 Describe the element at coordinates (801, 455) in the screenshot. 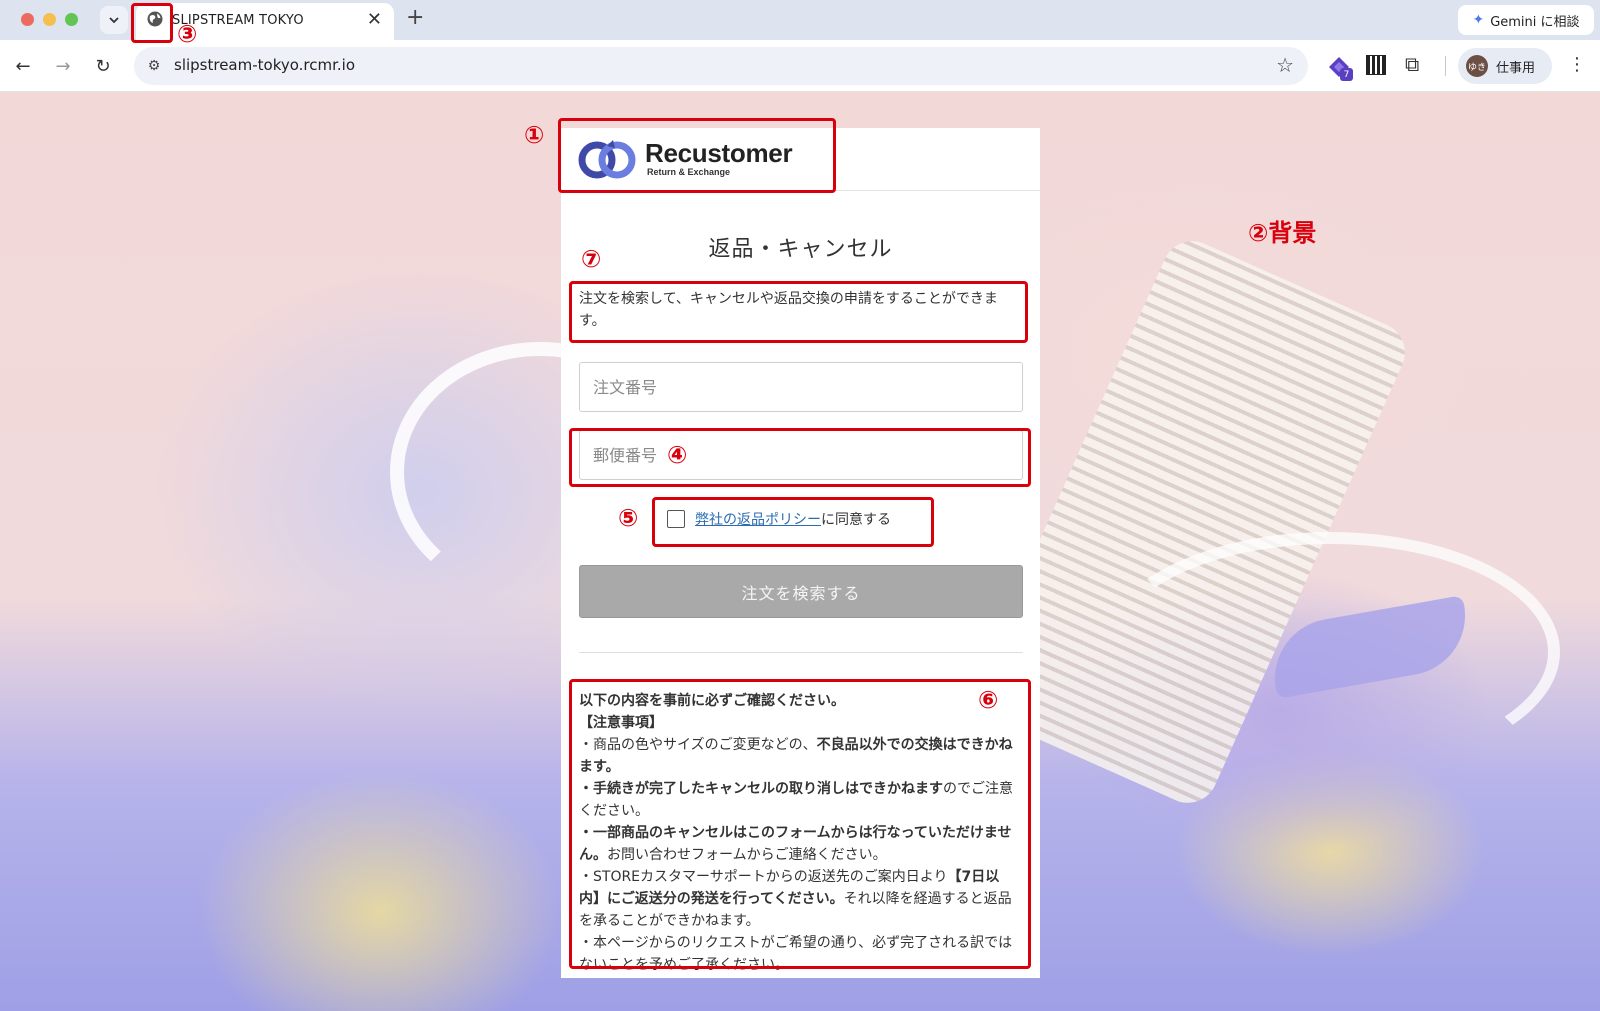

I see `postal-code-input` at that location.